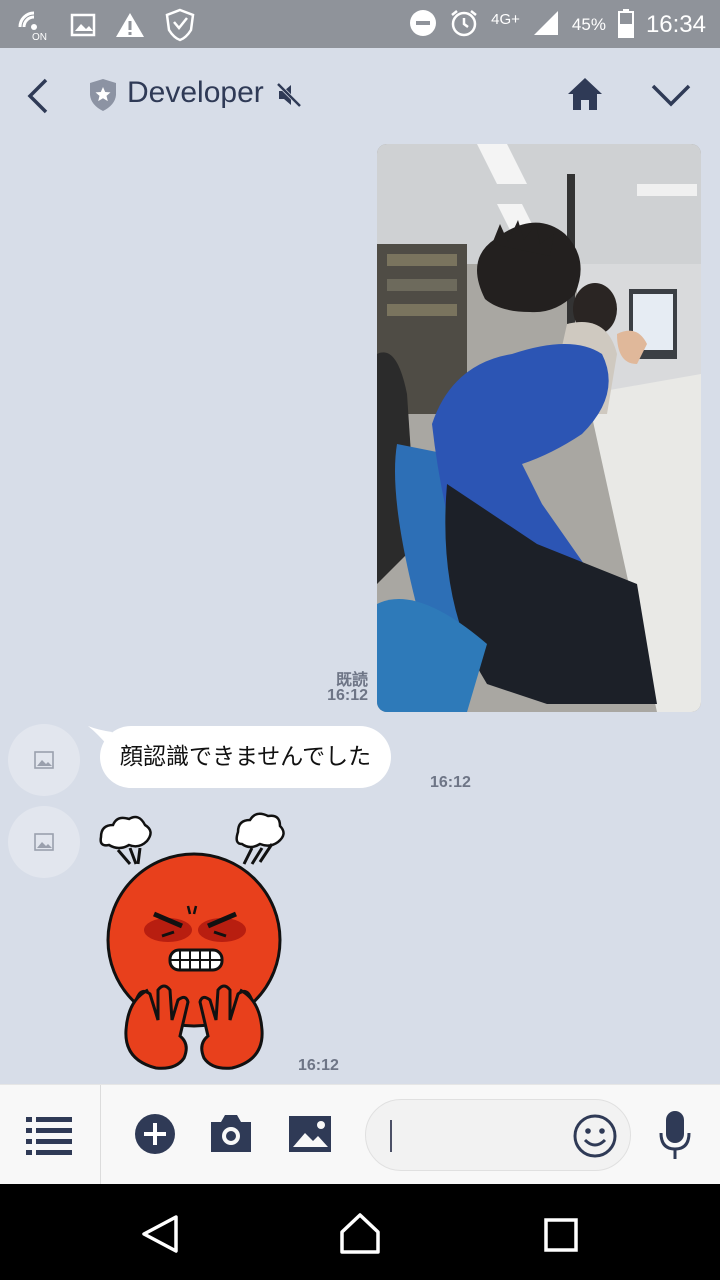 Image resolution: width=720 pixels, height=1280 pixels. I want to click on chevron-down-icon, so click(671, 95).